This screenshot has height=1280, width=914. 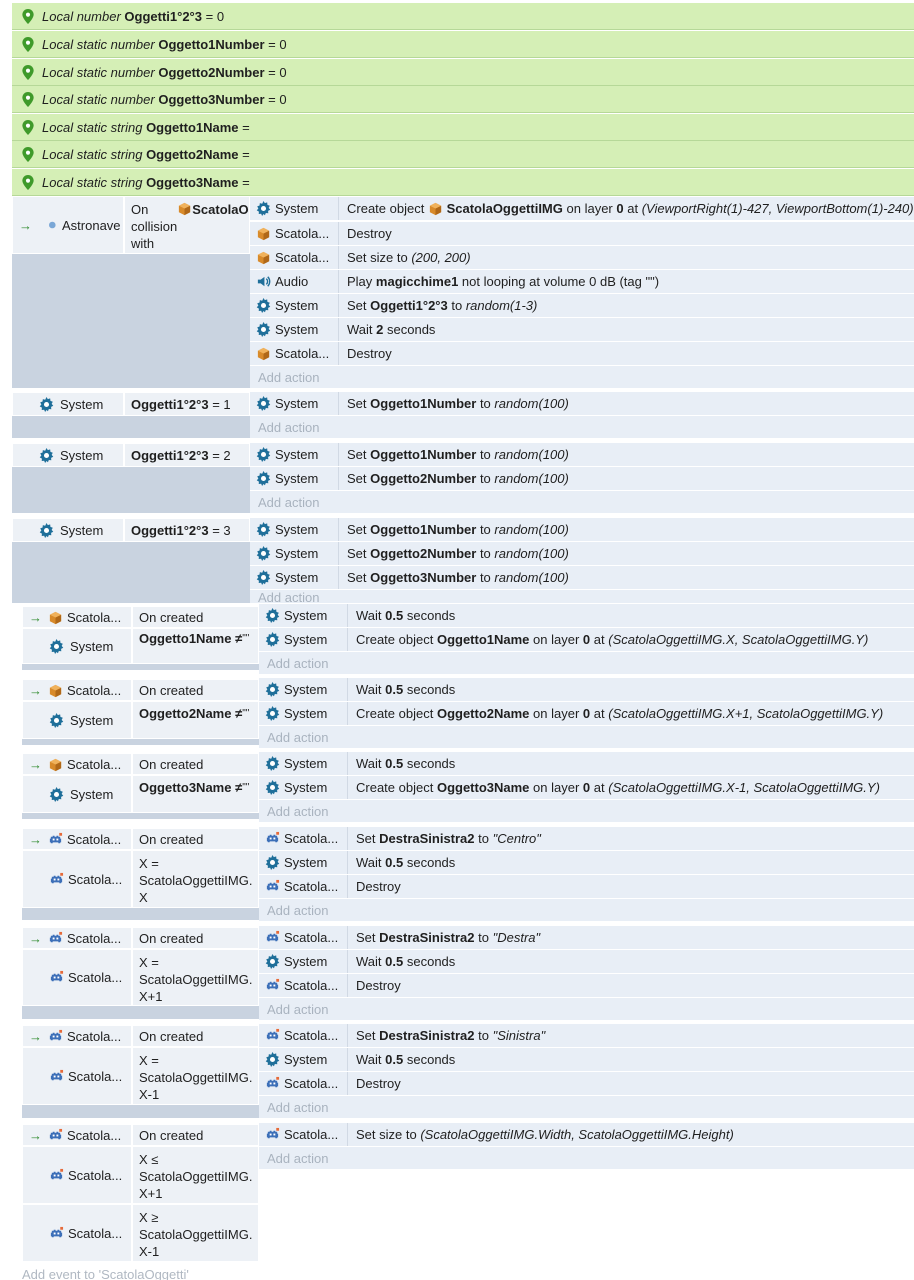 What do you see at coordinates (437, 305) in the screenshot?
I see `action-text: Set Oggetti1°2°3 to random(1-3)` at bounding box center [437, 305].